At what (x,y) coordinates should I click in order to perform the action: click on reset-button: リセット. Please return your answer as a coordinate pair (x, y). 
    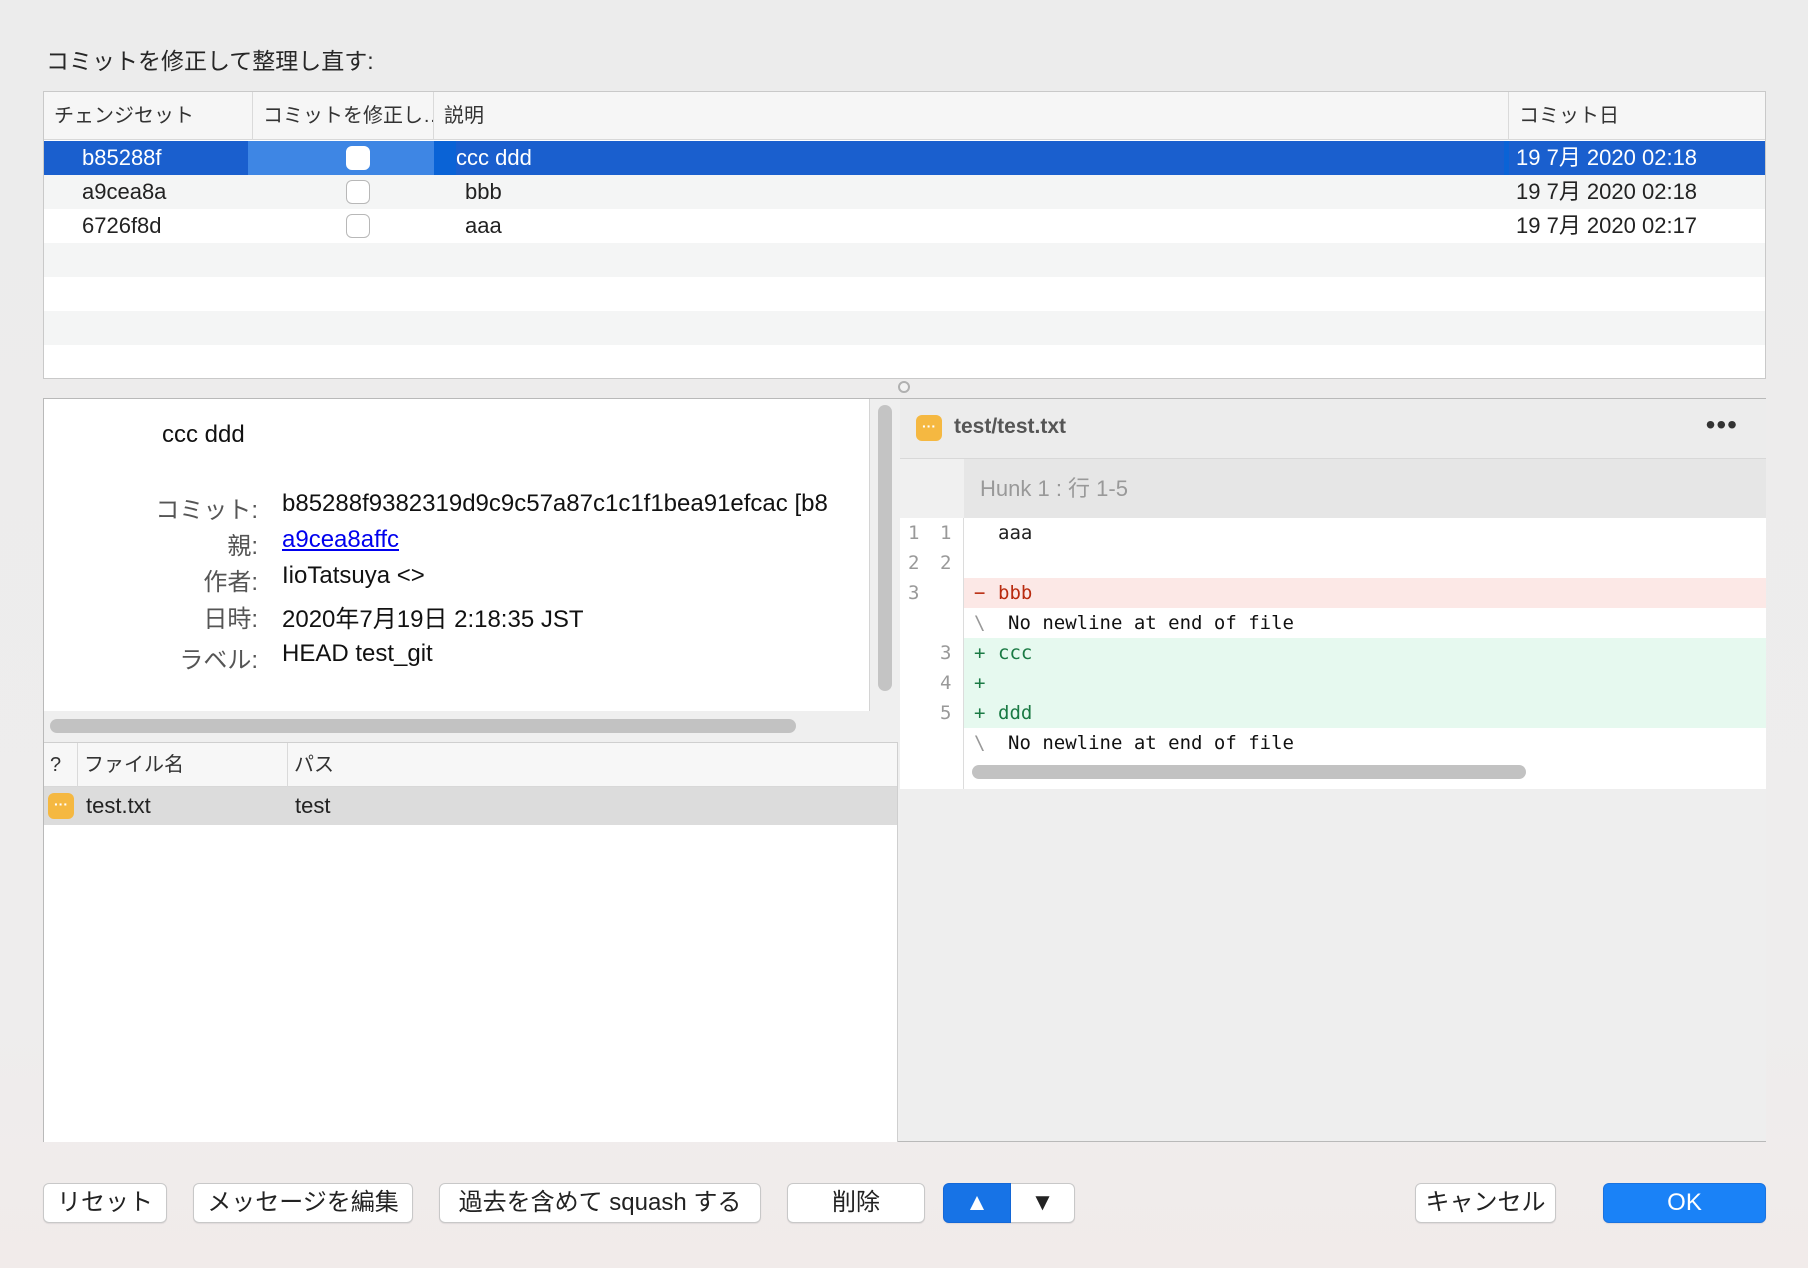
    Looking at the image, I should click on (105, 1203).